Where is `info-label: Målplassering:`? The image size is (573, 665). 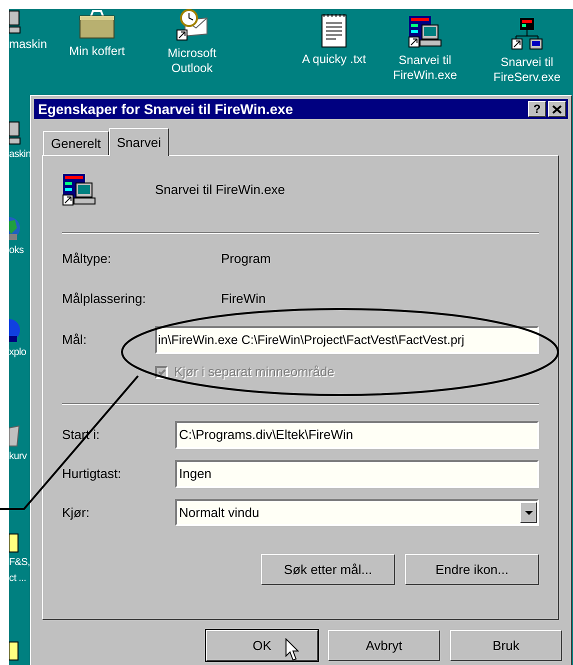 info-label: Målplassering: is located at coordinates (104, 299).